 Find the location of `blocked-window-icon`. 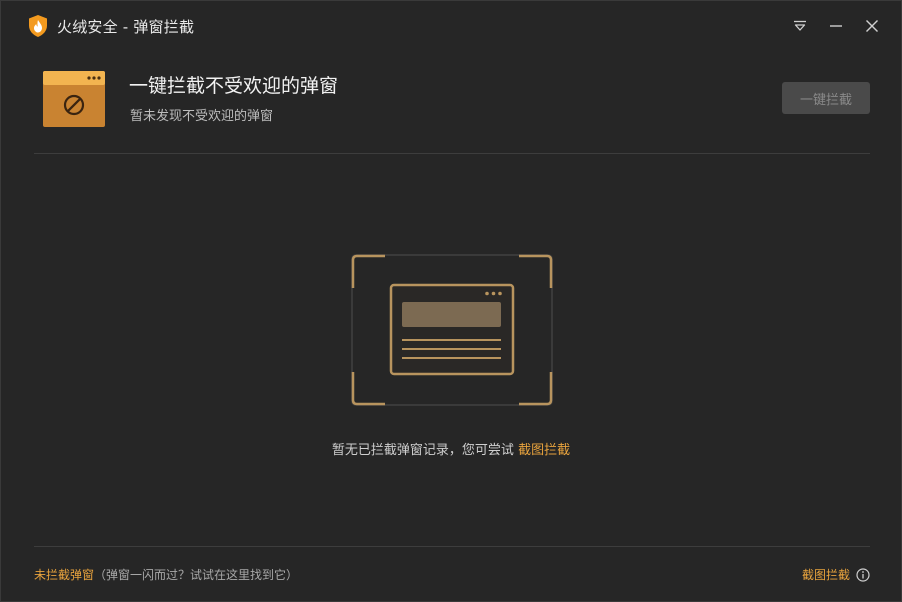

blocked-window-icon is located at coordinates (74, 99).